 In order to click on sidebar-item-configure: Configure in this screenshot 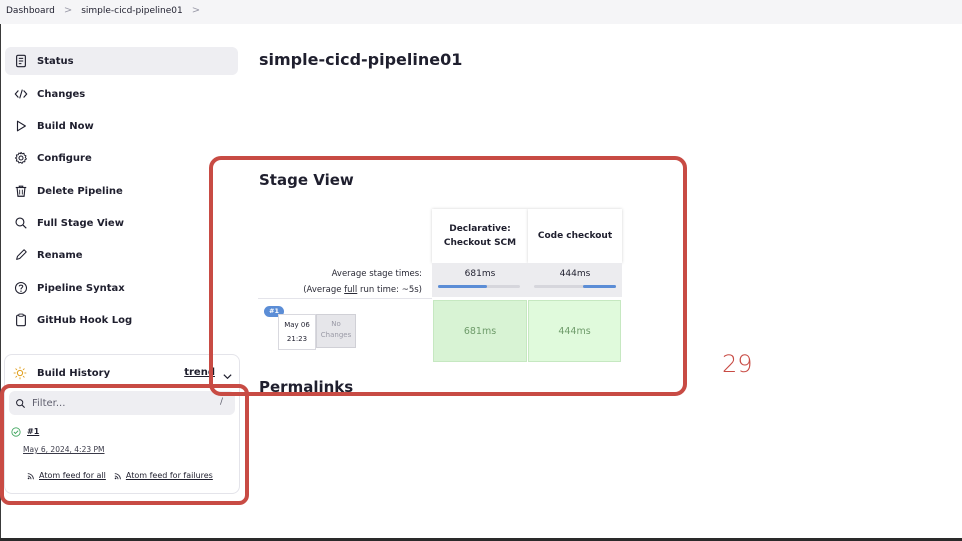, I will do `click(121, 158)`.